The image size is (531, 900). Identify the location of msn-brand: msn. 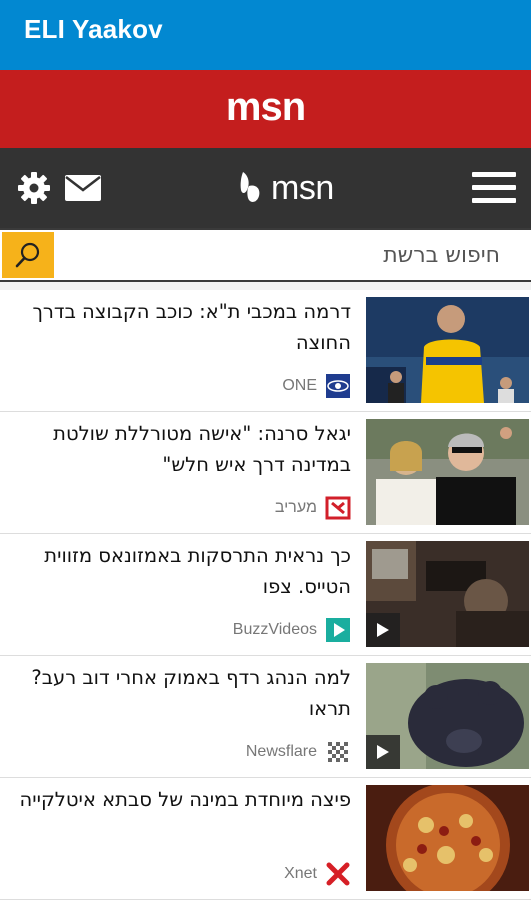
(285, 188).